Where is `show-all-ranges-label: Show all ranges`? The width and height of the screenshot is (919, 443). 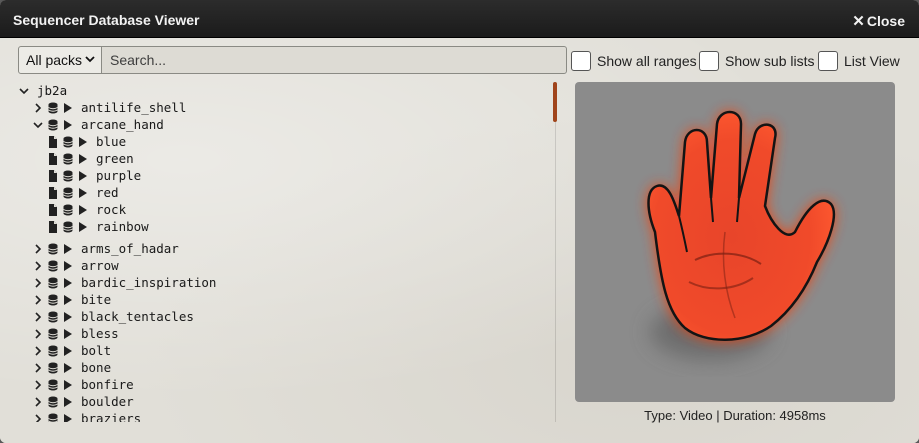
show-all-ranges-label: Show all ranges is located at coordinates (647, 61).